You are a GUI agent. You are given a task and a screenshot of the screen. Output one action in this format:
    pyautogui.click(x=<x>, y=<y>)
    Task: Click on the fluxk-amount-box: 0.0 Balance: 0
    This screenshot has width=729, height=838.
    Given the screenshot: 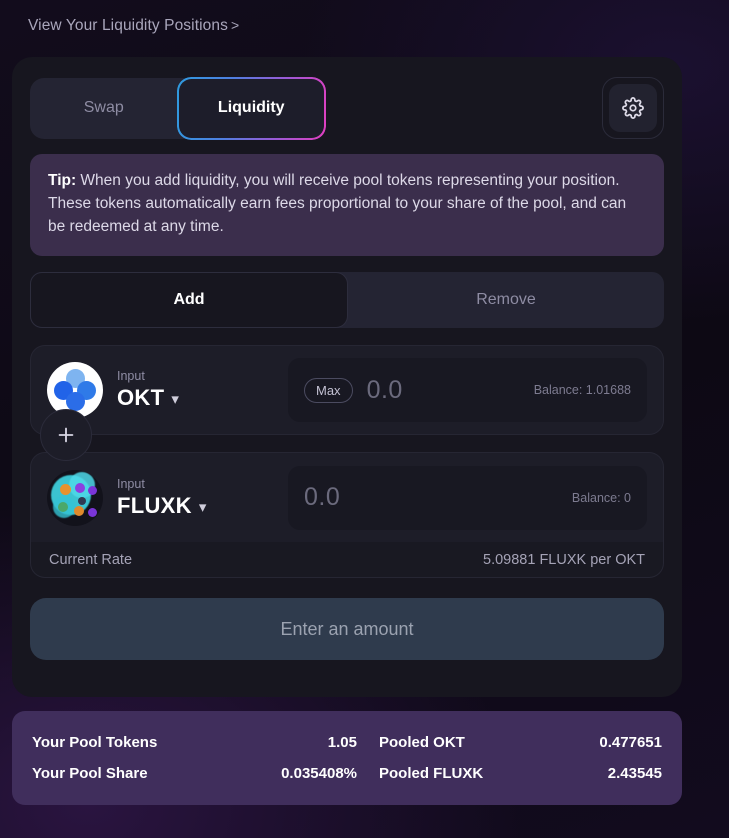 What is the action you would take?
    pyautogui.click(x=467, y=497)
    